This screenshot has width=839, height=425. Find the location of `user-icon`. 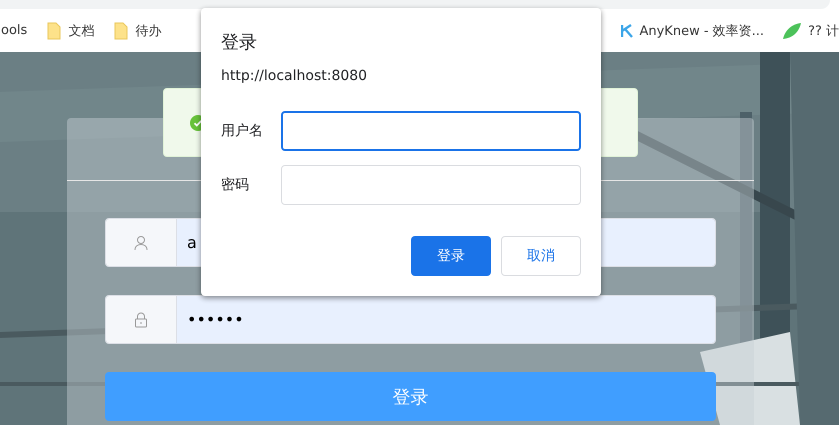

user-icon is located at coordinates (141, 242).